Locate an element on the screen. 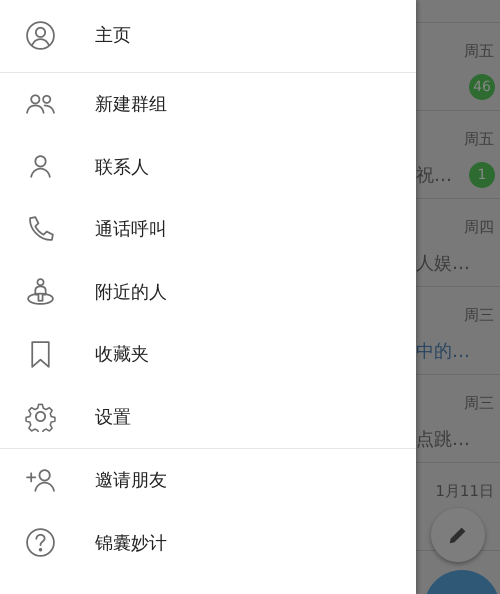  menu-item: 通话呼叫 is located at coordinates (208, 229).